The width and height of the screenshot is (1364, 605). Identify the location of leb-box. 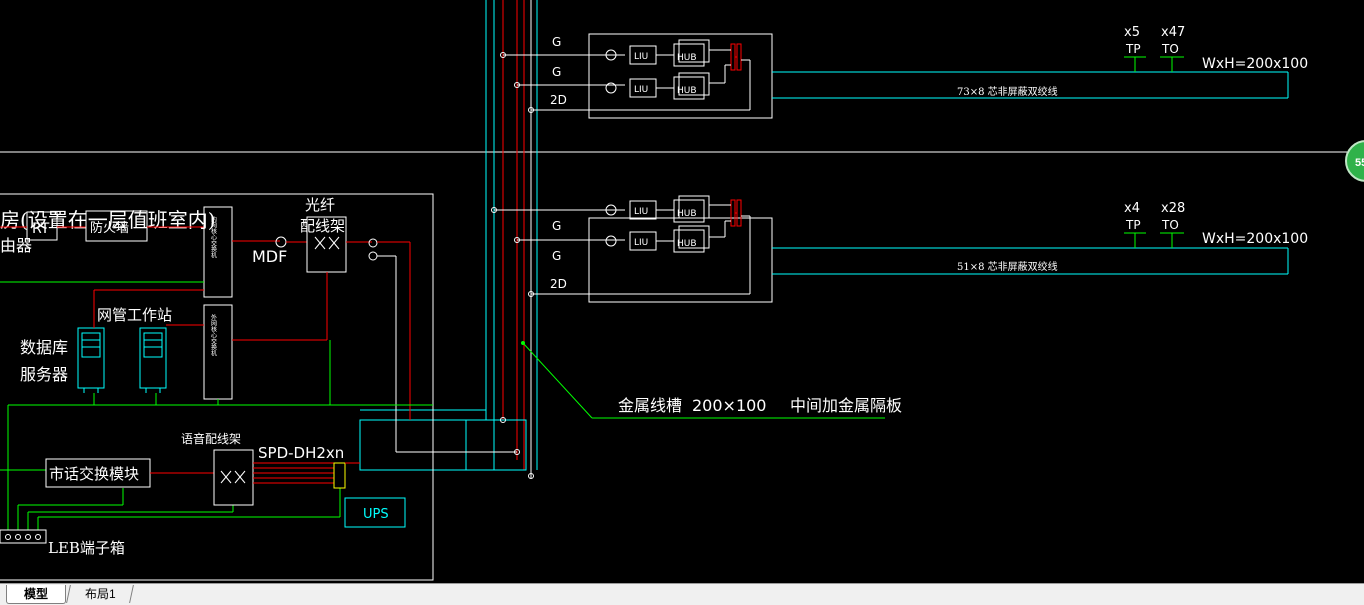
(23, 536).